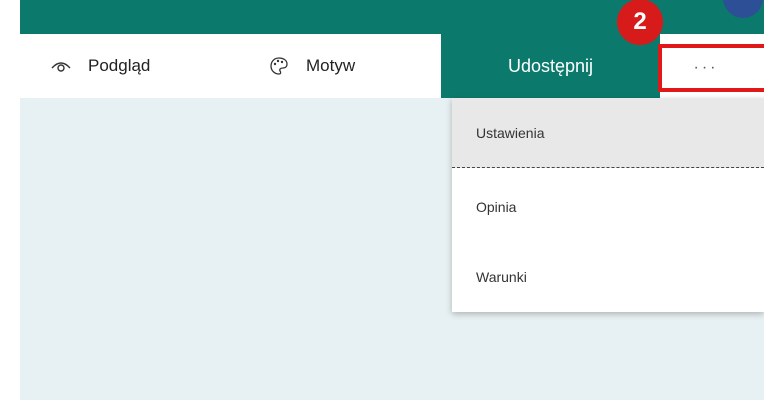 This screenshot has height=400, width=764. What do you see at coordinates (10, 200) in the screenshot?
I see `left-margin` at bounding box center [10, 200].